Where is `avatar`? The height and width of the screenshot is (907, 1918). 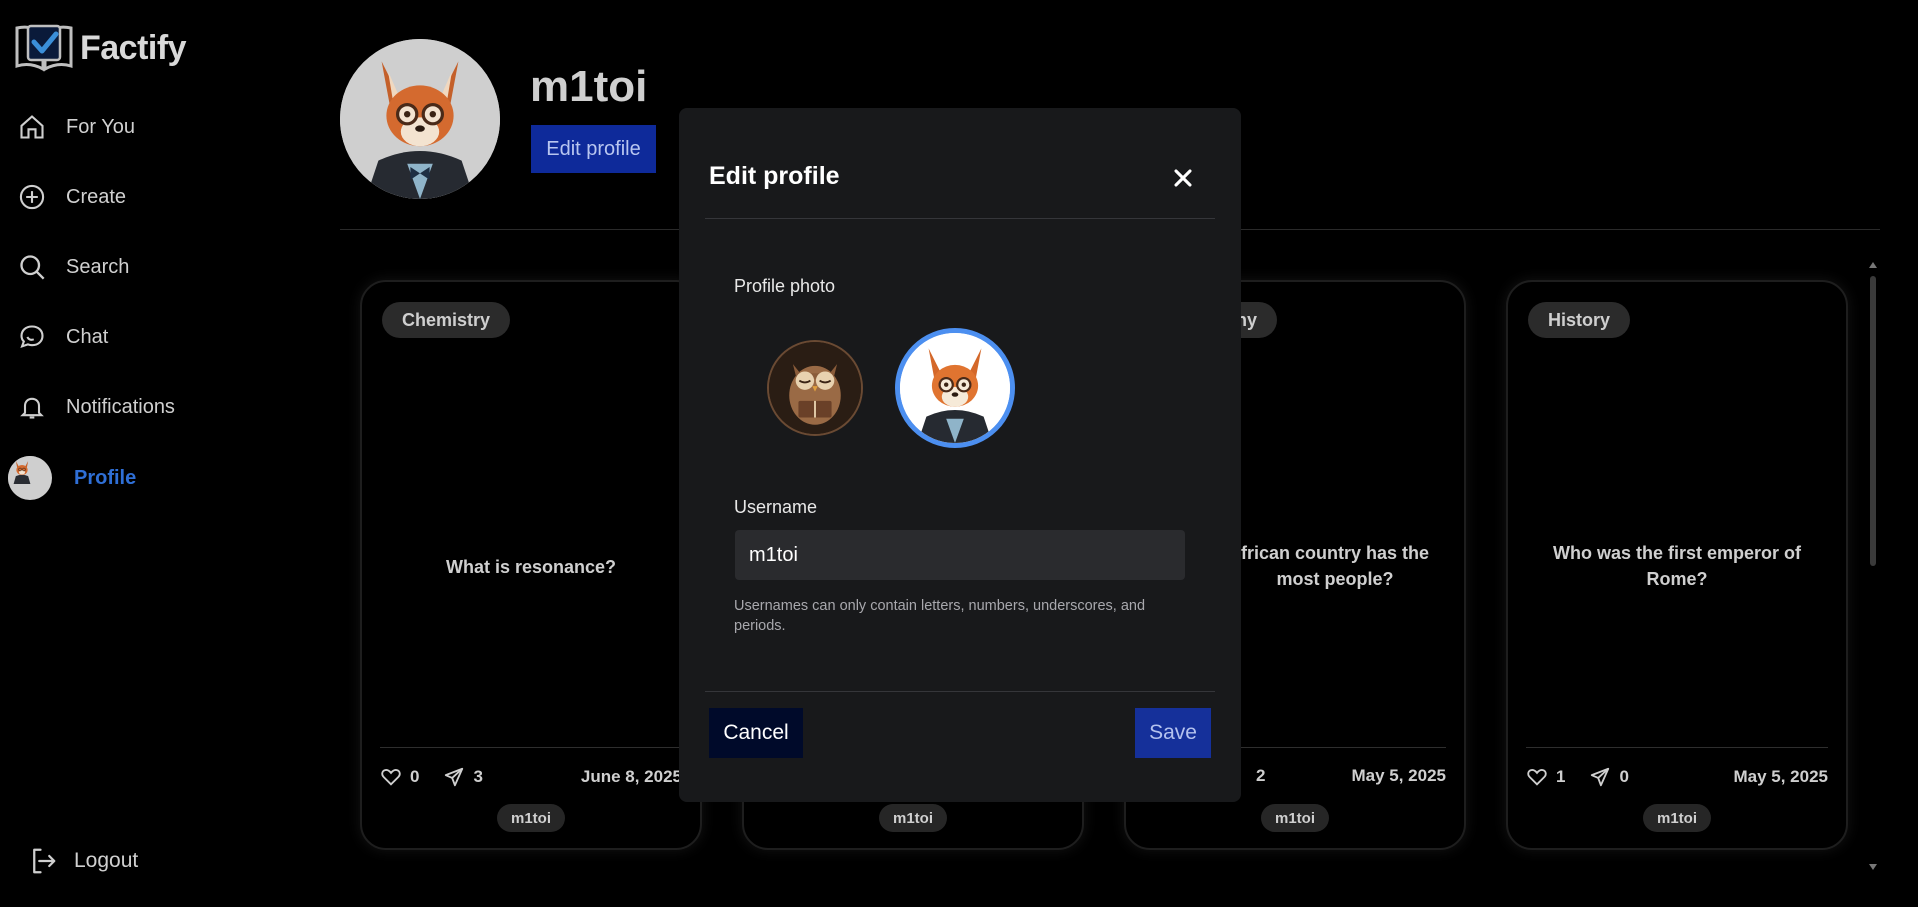 avatar is located at coordinates (30, 478).